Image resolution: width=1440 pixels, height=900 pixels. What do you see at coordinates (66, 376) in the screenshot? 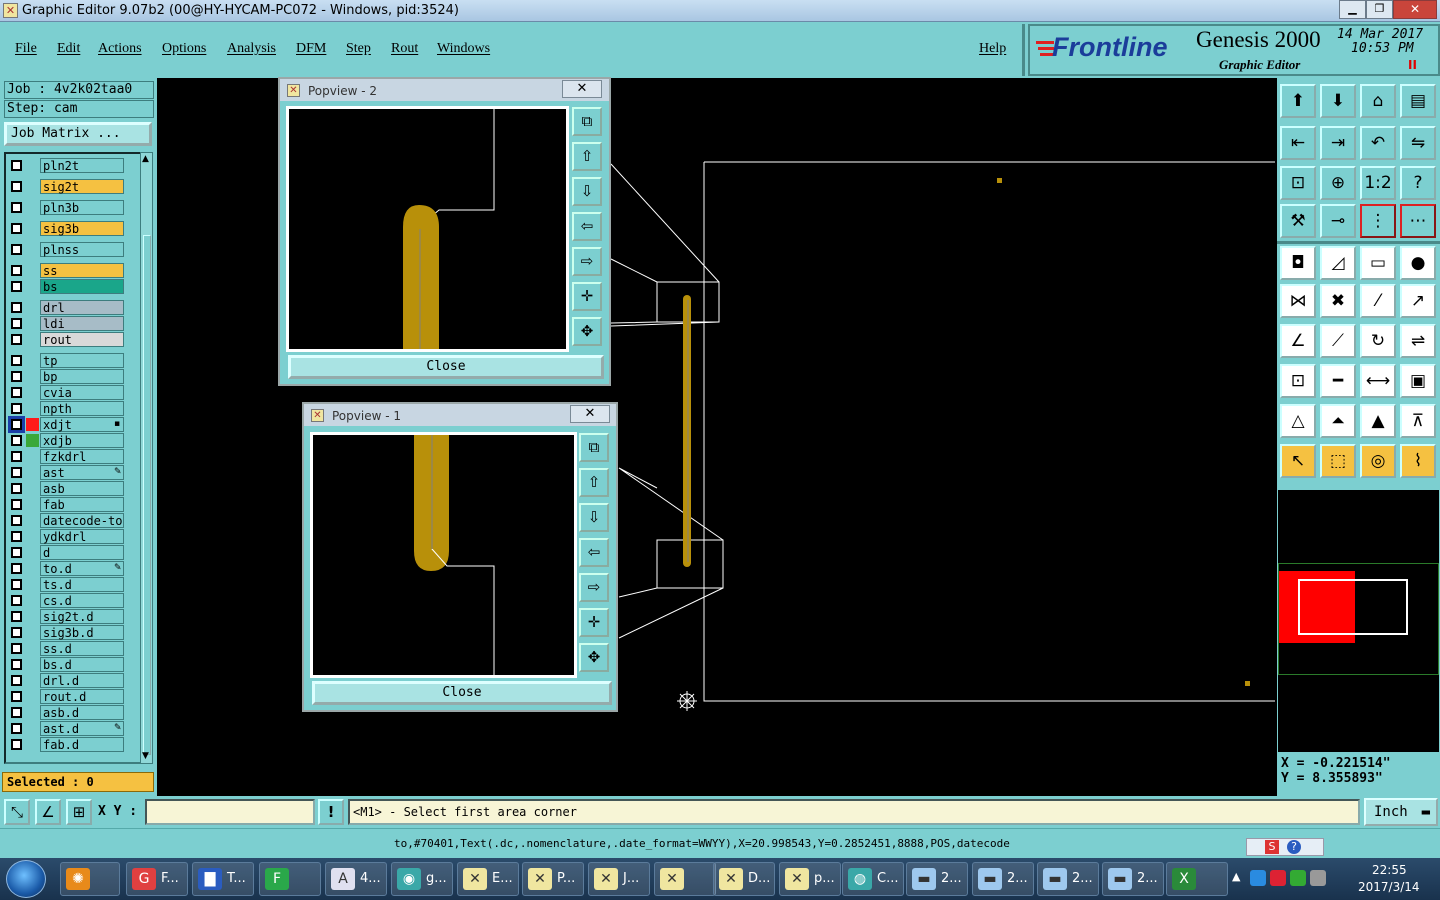
I see `layer-row-bp: bp` at bounding box center [66, 376].